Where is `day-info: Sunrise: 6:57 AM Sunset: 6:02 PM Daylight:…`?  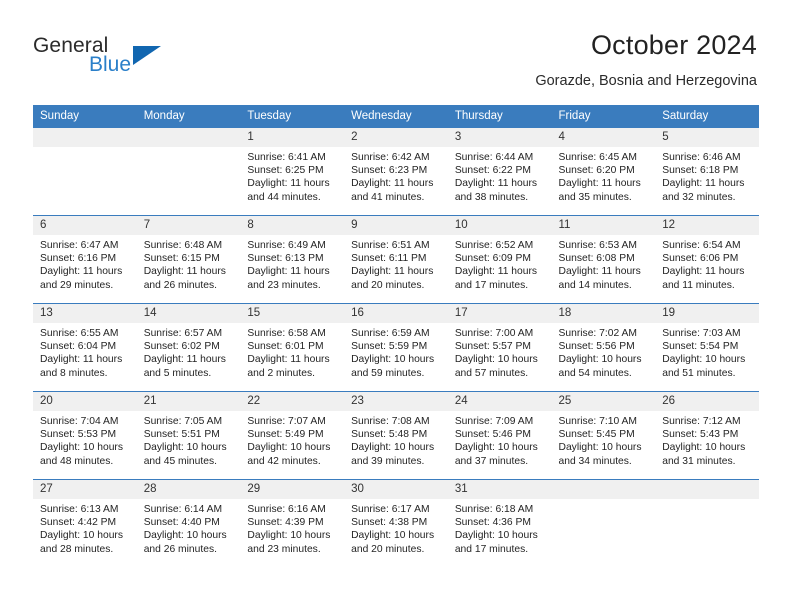
day-info: Sunrise: 6:57 AM Sunset: 6:02 PM Daylight:… is located at coordinates (189, 351).